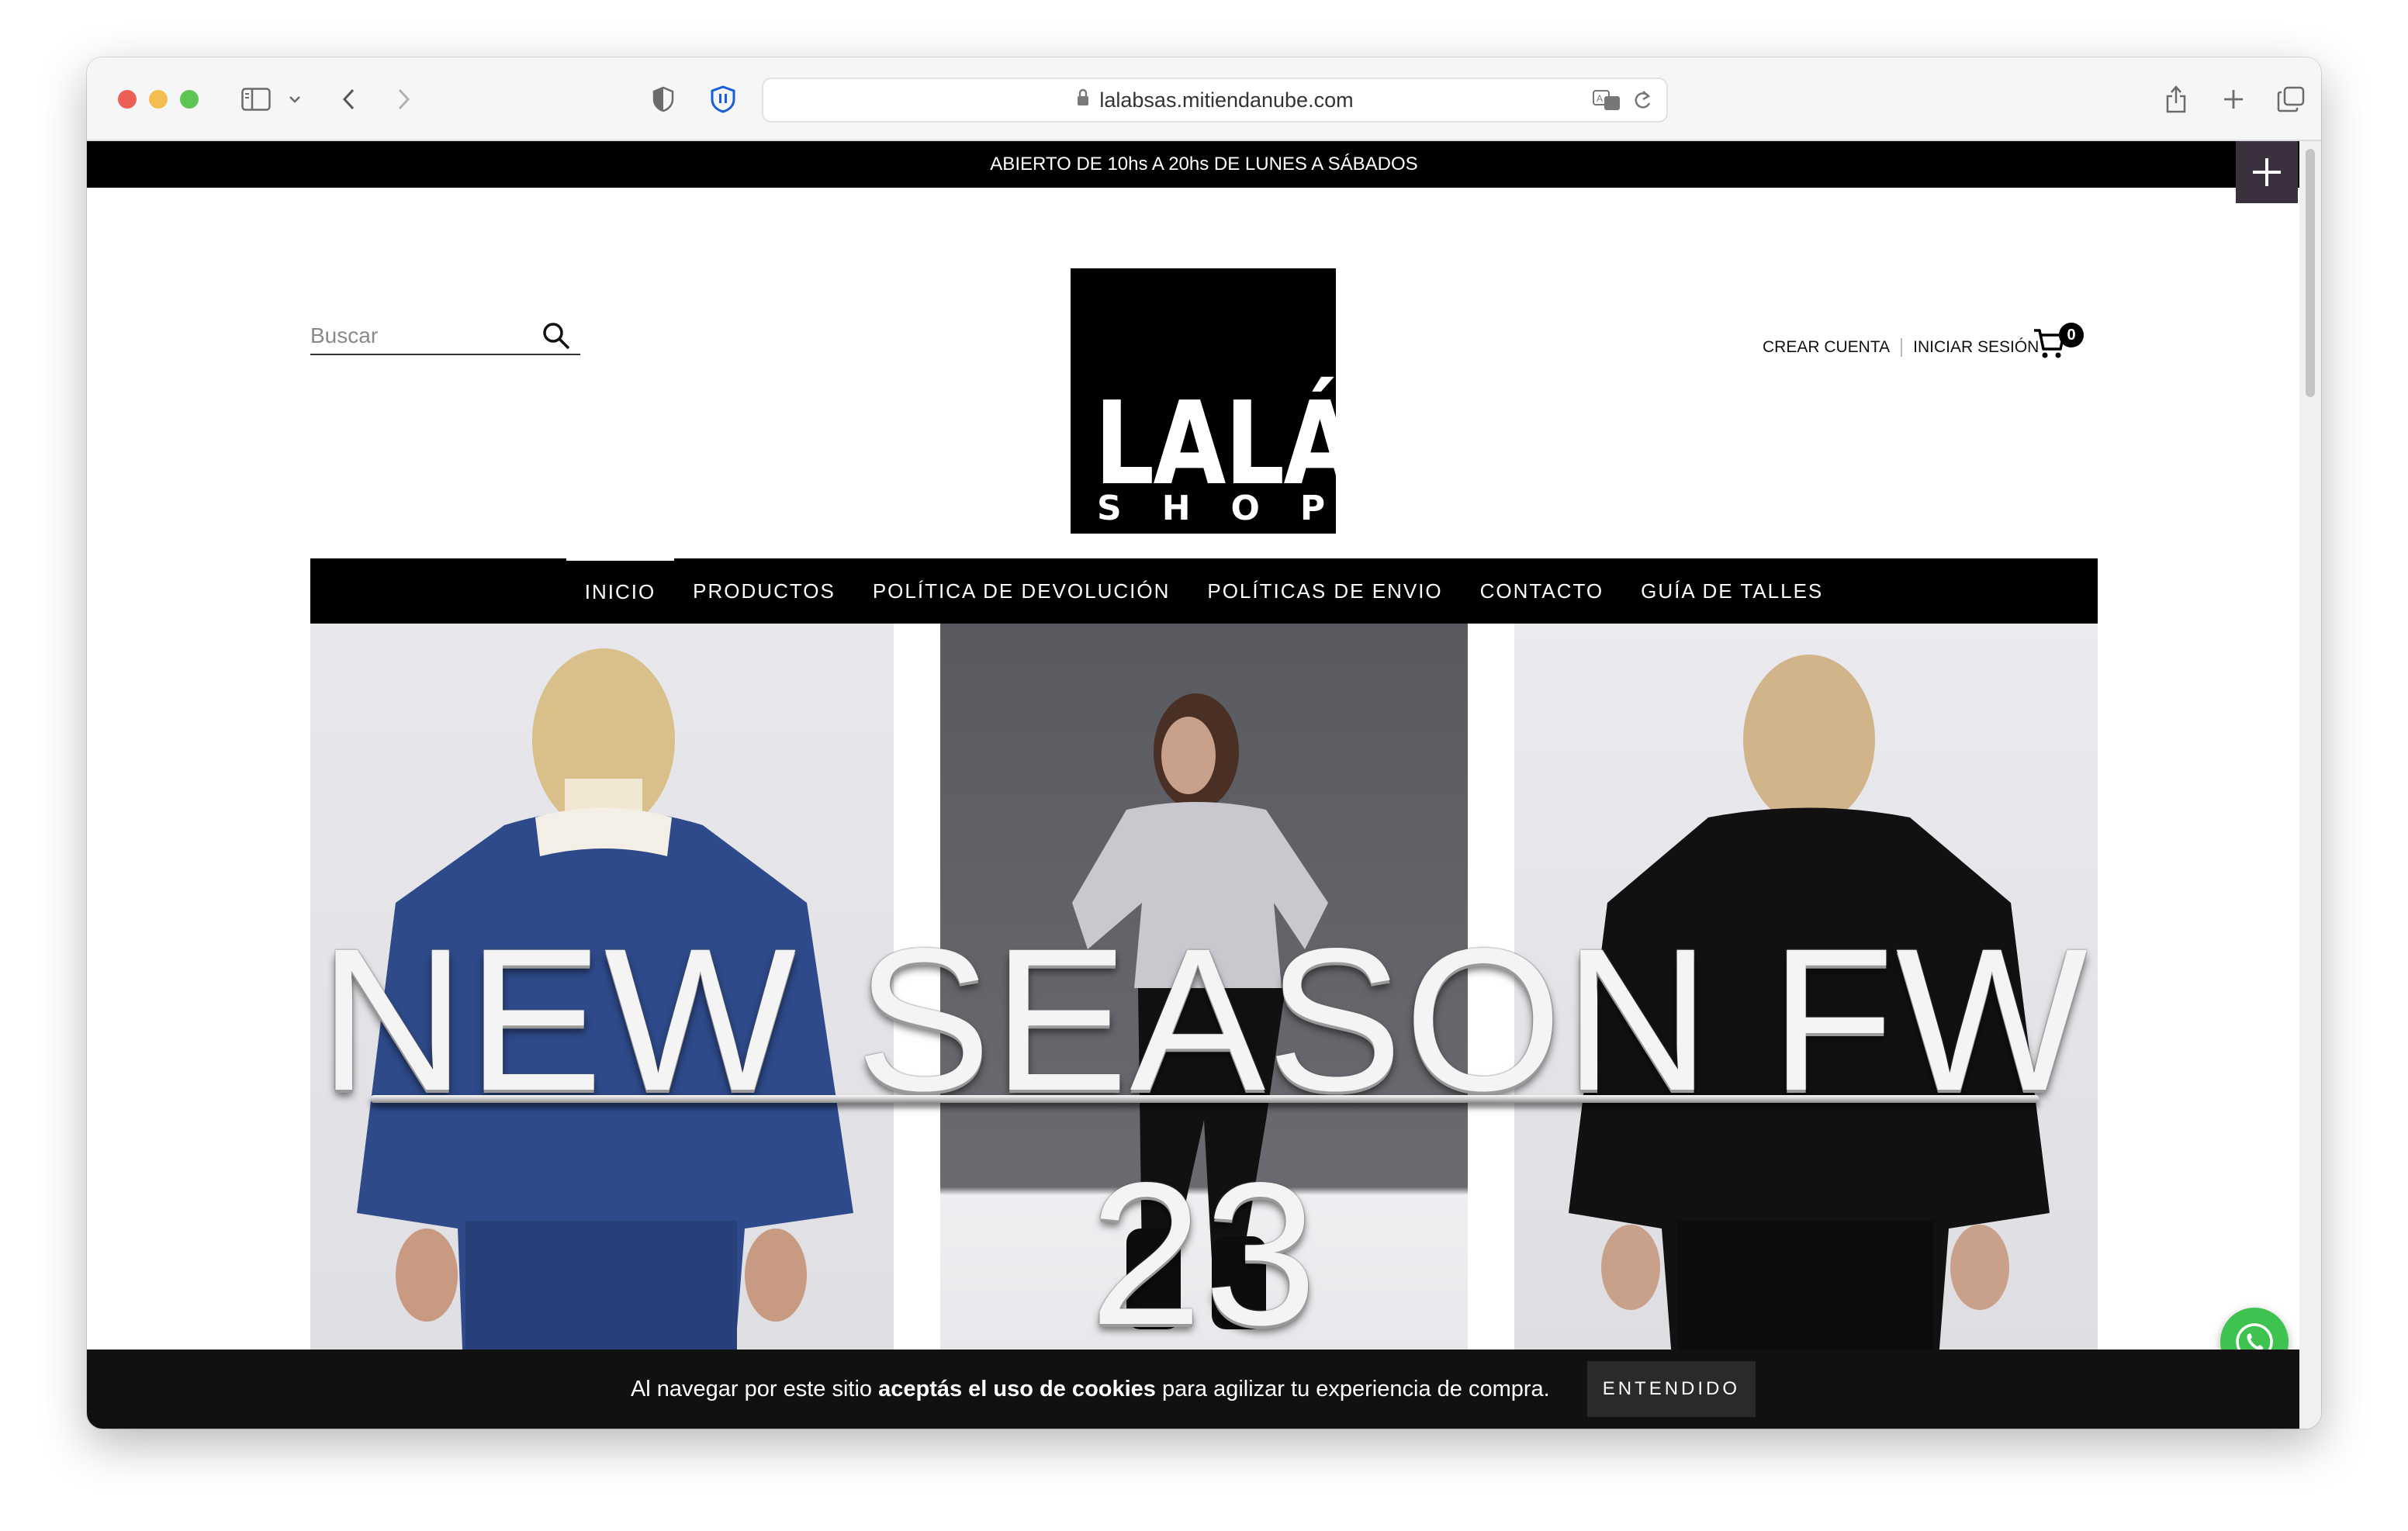 This screenshot has width=2408, height=1531. I want to click on bitwarden-extension-icon, so click(723, 99).